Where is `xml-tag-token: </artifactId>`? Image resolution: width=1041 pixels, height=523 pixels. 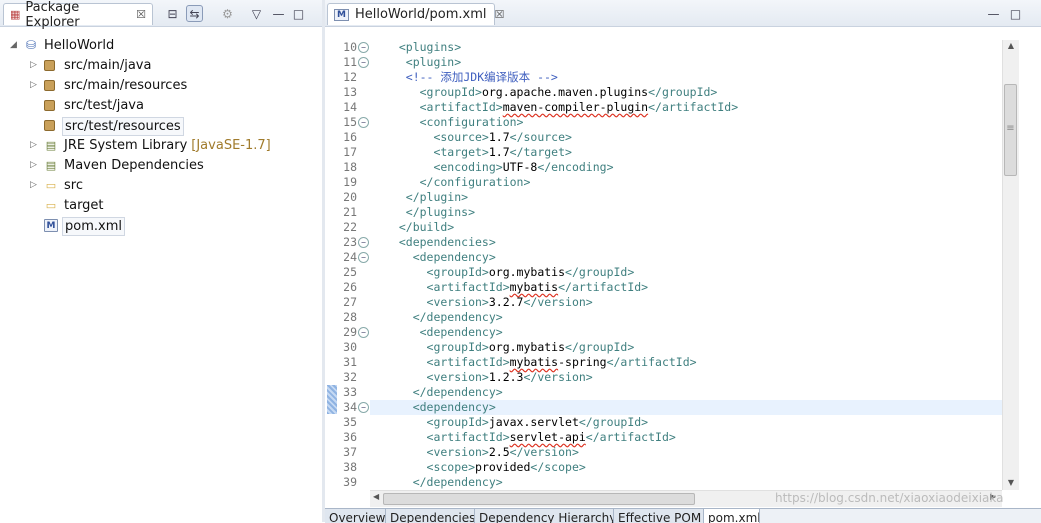 xml-tag-token: </artifactId> is located at coordinates (603, 287).